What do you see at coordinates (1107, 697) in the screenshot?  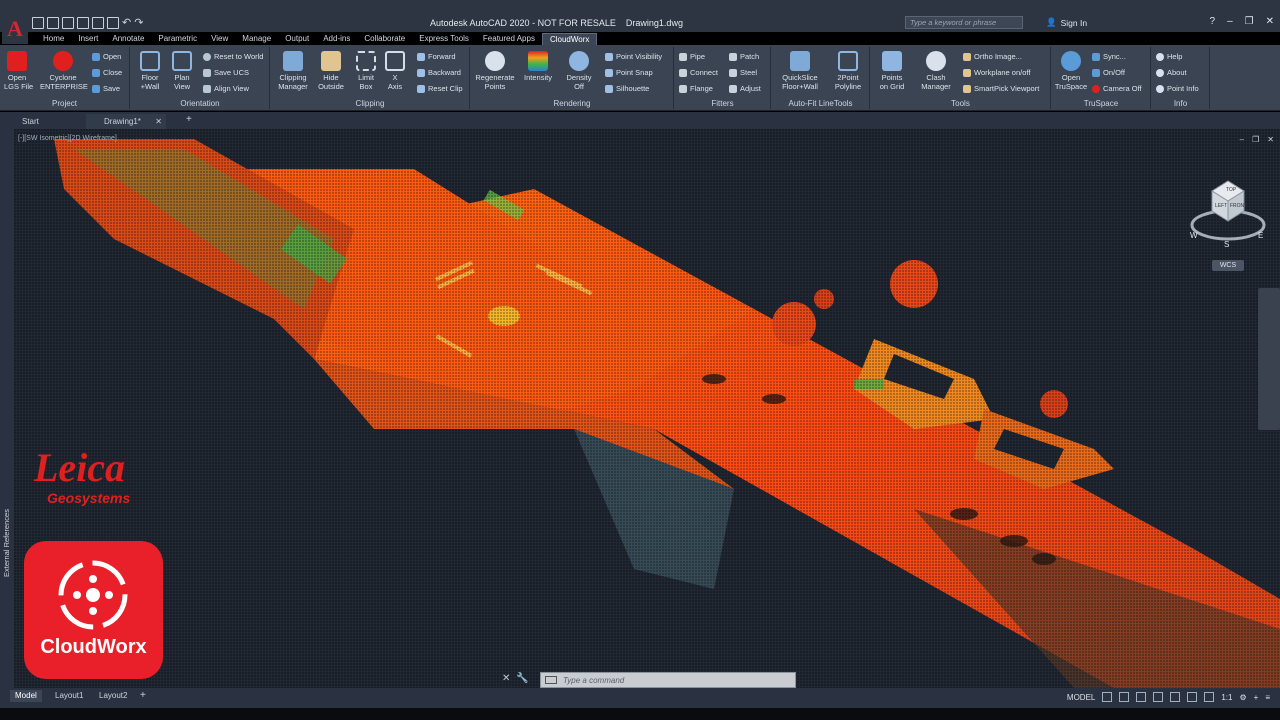 I see `grid-toggle-icon` at bounding box center [1107, 697].